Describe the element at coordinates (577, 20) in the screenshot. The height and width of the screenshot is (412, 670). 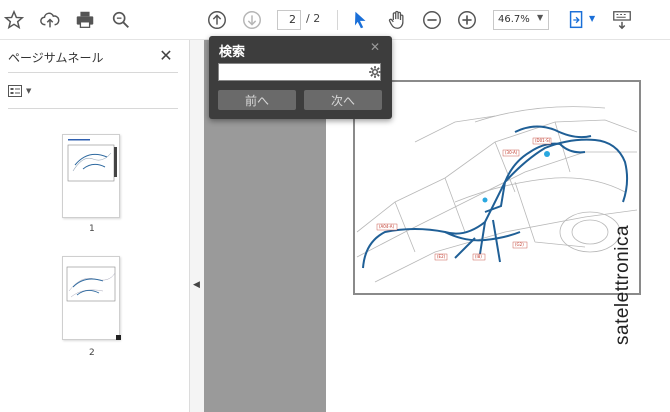
I see `fit-page-icon` at that location.